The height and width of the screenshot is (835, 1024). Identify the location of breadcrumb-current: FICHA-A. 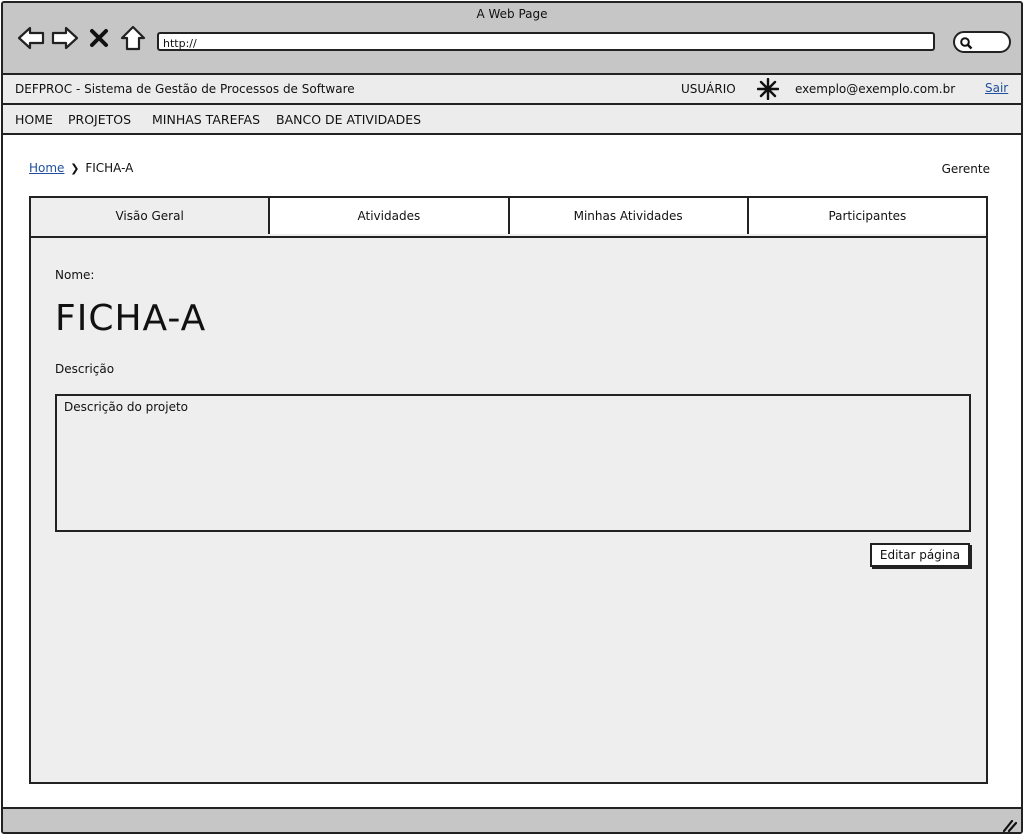
(109, 168).